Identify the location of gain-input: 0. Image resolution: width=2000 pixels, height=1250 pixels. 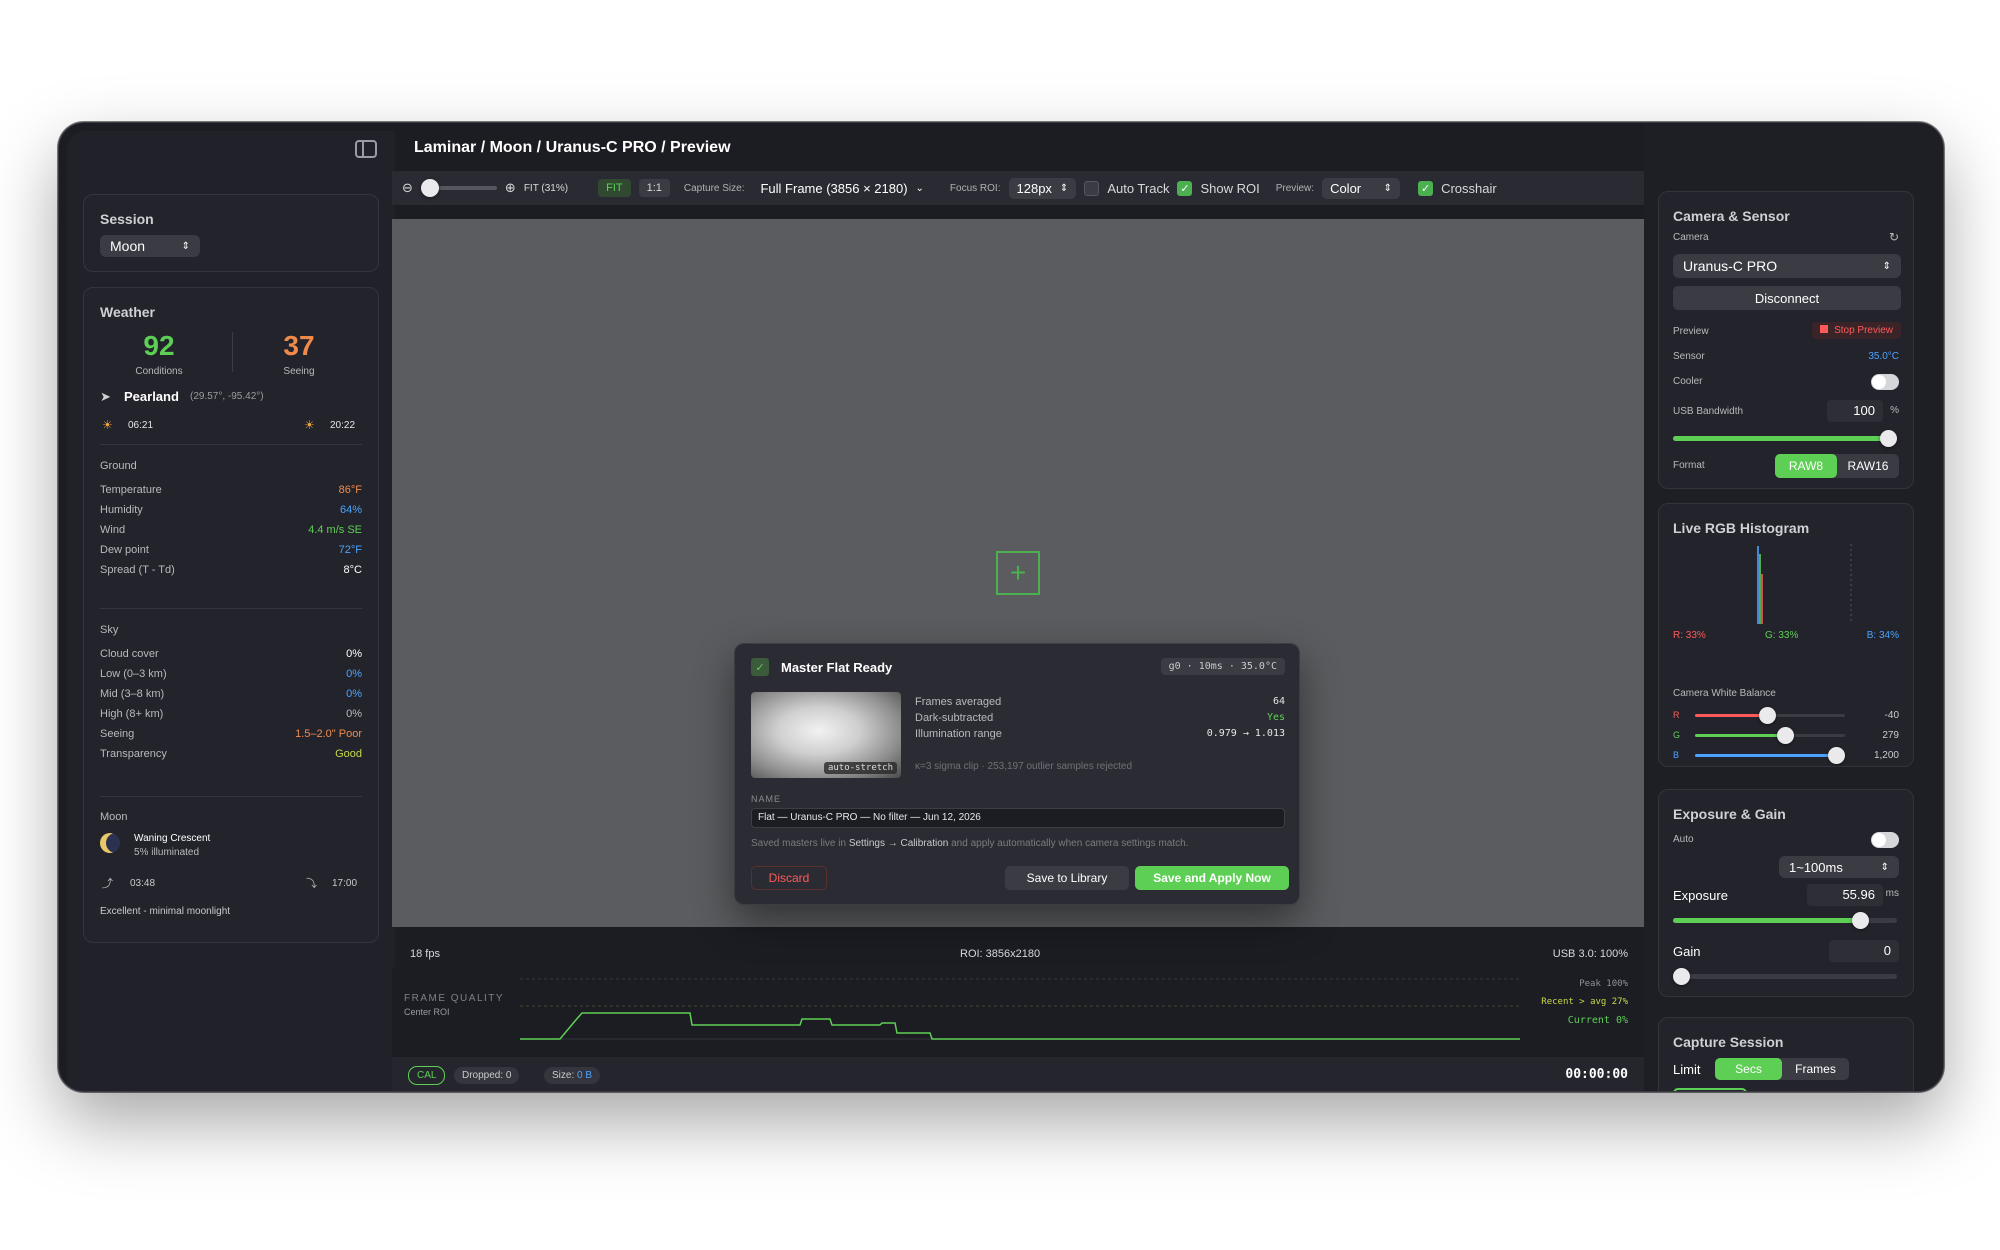
(1864, 951).